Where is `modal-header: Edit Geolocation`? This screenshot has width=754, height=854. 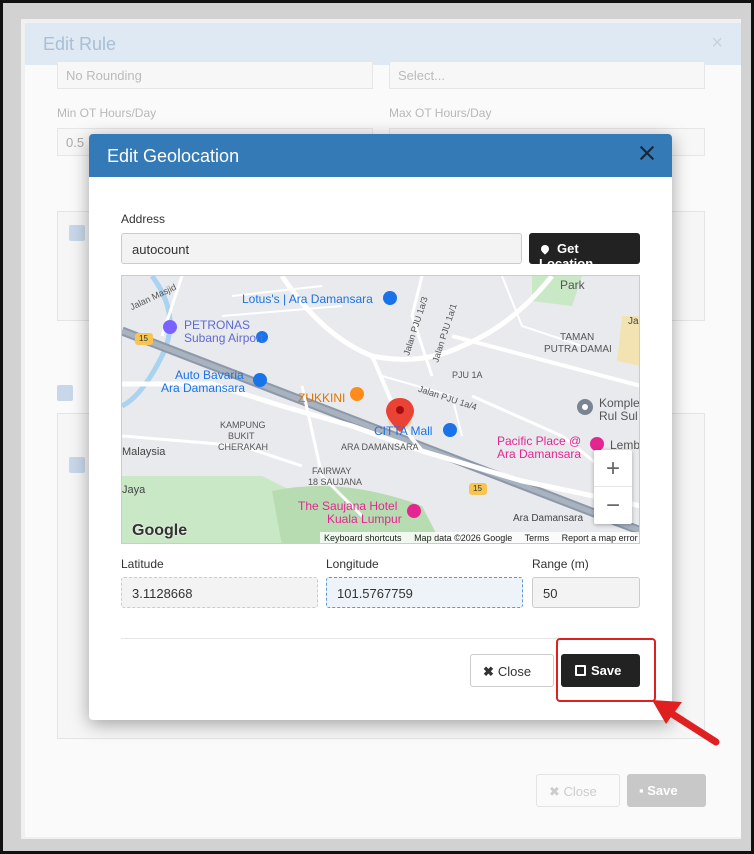
modal-header: Edit Geolocation is located at coordinates (380, 155).